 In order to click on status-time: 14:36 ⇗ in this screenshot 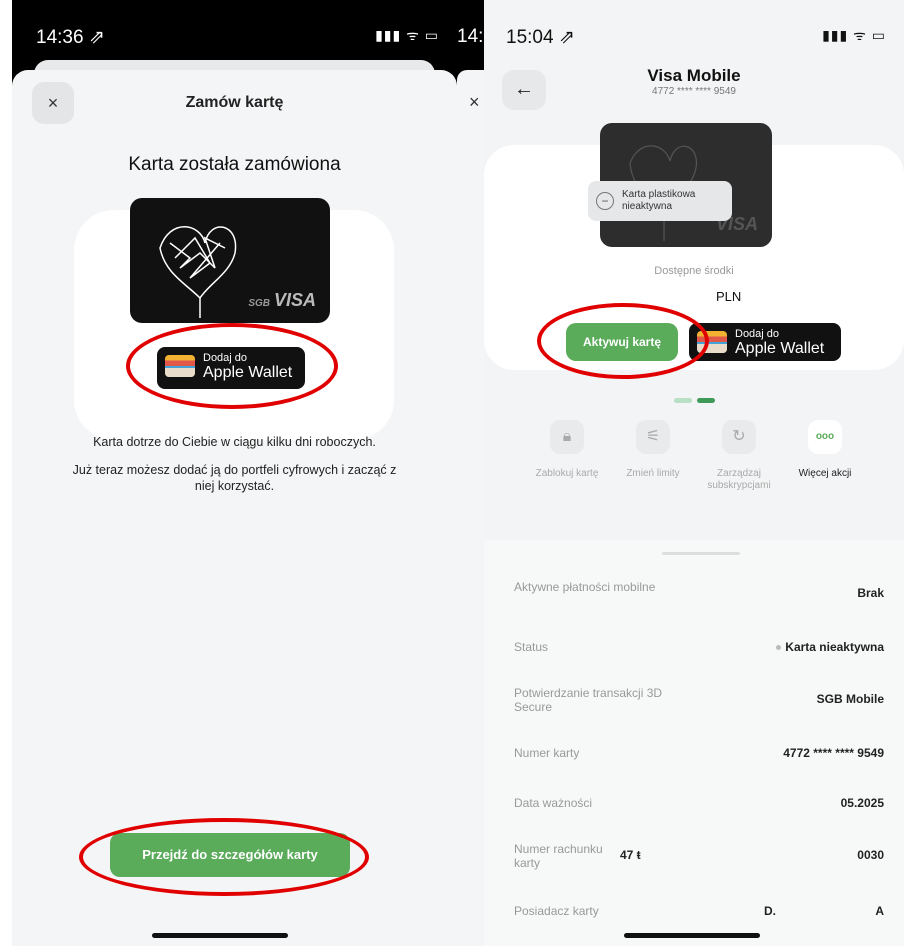, I will do `click(70, 37)`.